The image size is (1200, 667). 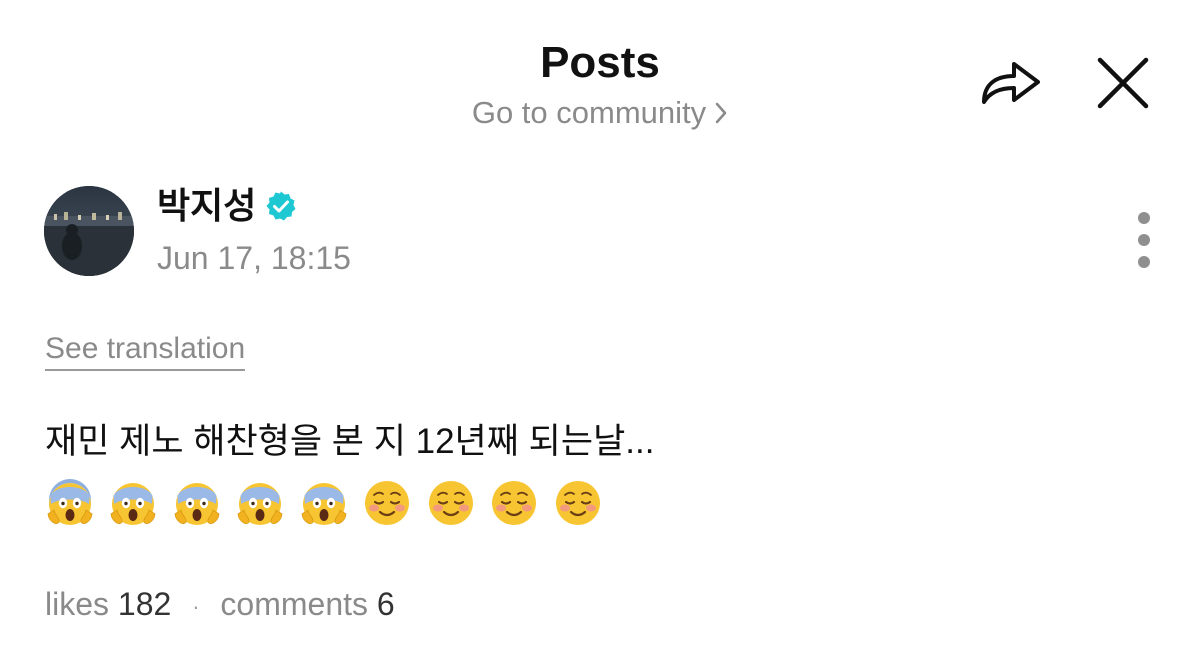 What do you see at coordinates (281, 206) in the screenshot?
I see `verified-badge-icon` at bounding box center [281, 206].